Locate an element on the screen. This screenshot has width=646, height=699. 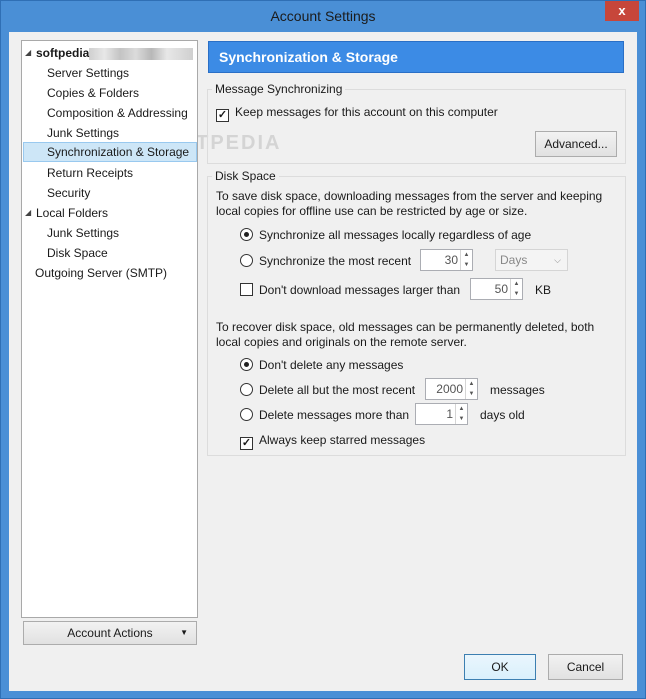
tree-item-junk-settings: Junk Settings is located at coordinates (83, 133).